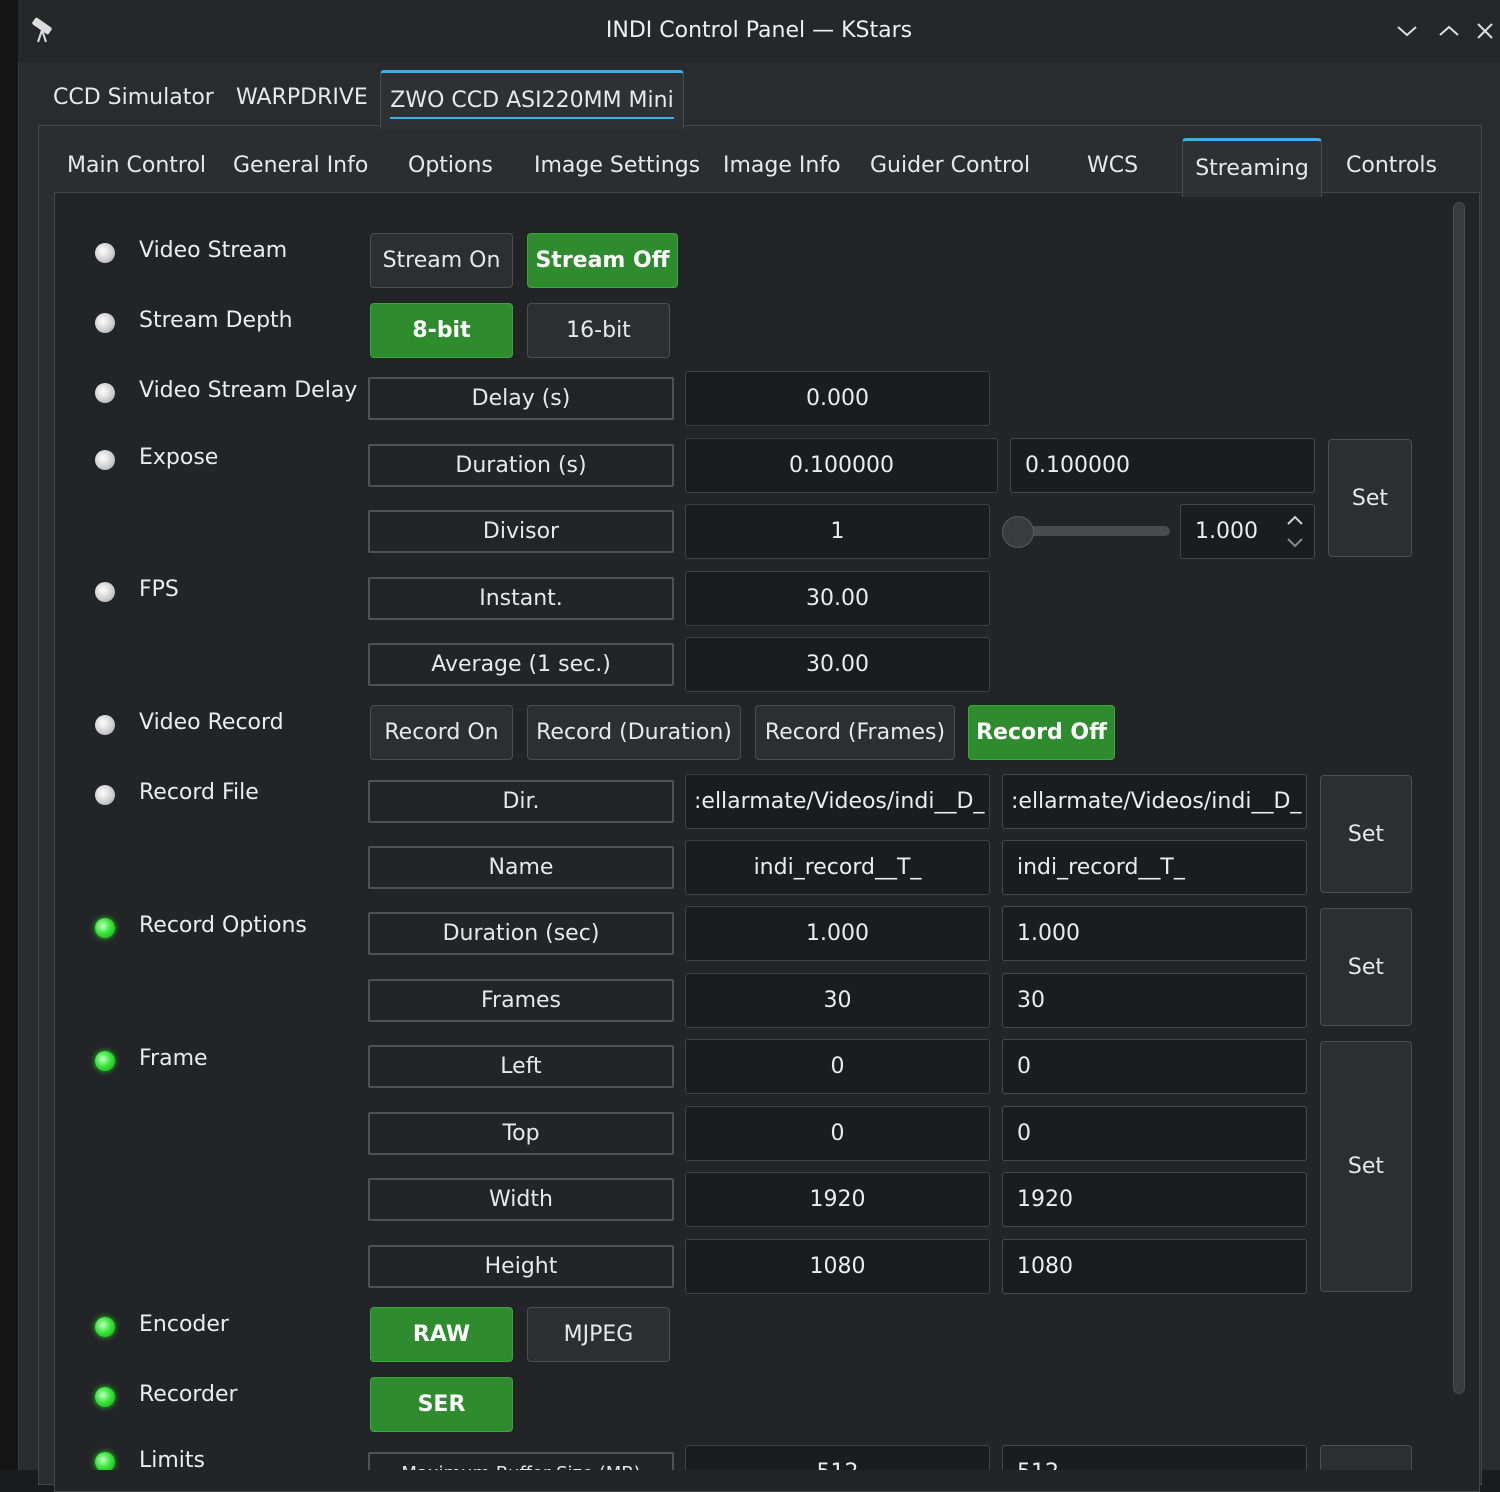 Image resolution: width=1500 pixels, height=1492 pixels. What do you see at coordinates (837, 933) in the screenshot?
I see `value-record-duration: 1.000` at bounding box center [837, 933].